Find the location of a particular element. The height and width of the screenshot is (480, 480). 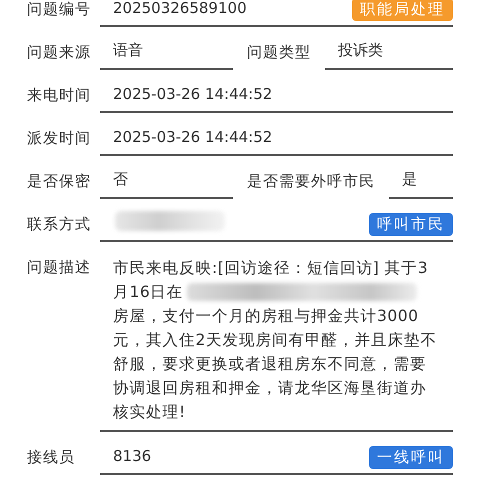

field-label: 来电时间 is located at coordinates (59, 96).